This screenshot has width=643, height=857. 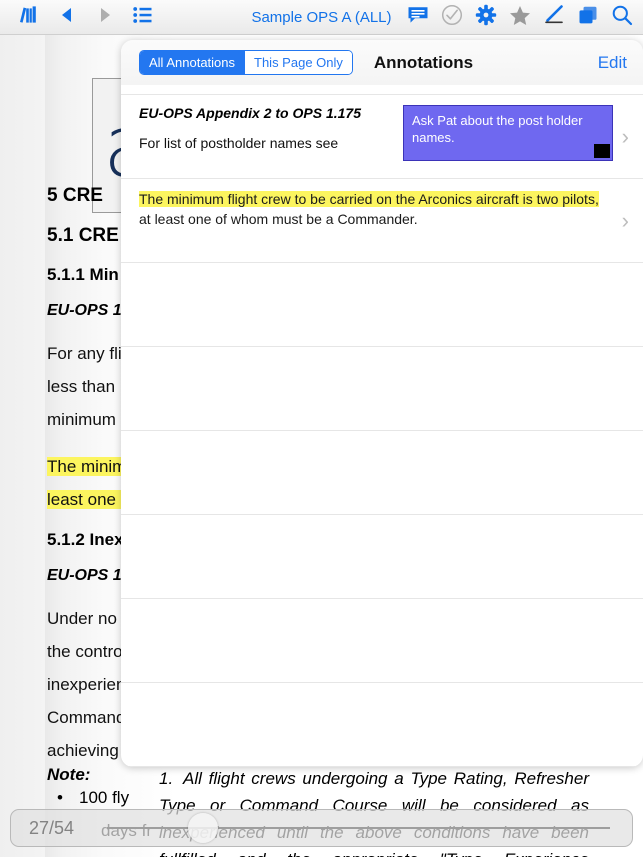 I want to click on pages-button, so click(x=588, y=18).